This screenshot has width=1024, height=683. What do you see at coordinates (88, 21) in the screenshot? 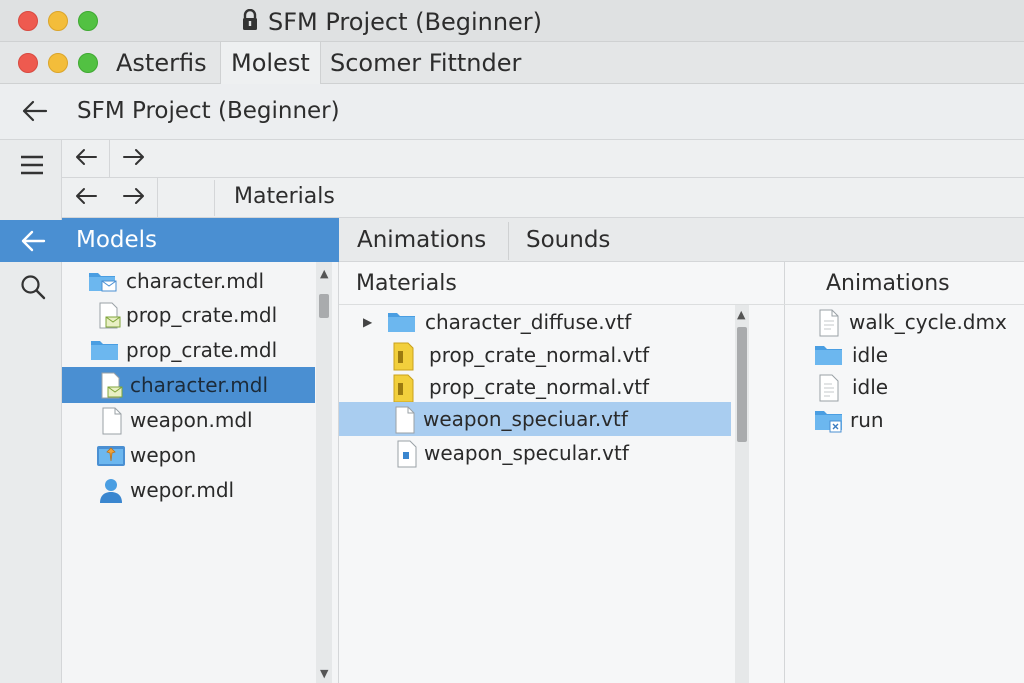
I see `zoom-window-button` at bounding box center [88, 21].